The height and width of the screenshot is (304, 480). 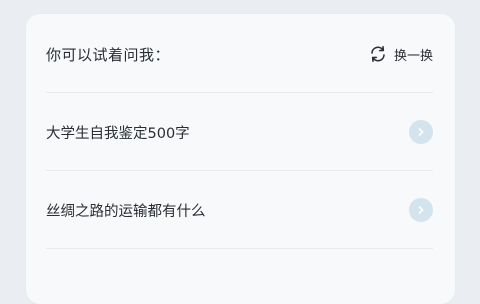 What do you see at coordinates (118, 133) in the screenshot?
I see `suggestion-text: 大学生自我鉴定500字` at bounding box center [118, 133].